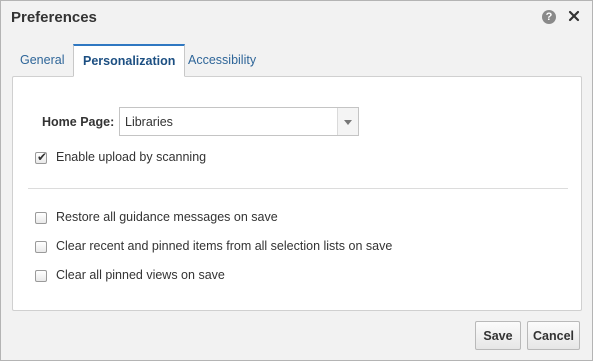  I want to click on home-page-label: Home Page:, so click(78, 122).